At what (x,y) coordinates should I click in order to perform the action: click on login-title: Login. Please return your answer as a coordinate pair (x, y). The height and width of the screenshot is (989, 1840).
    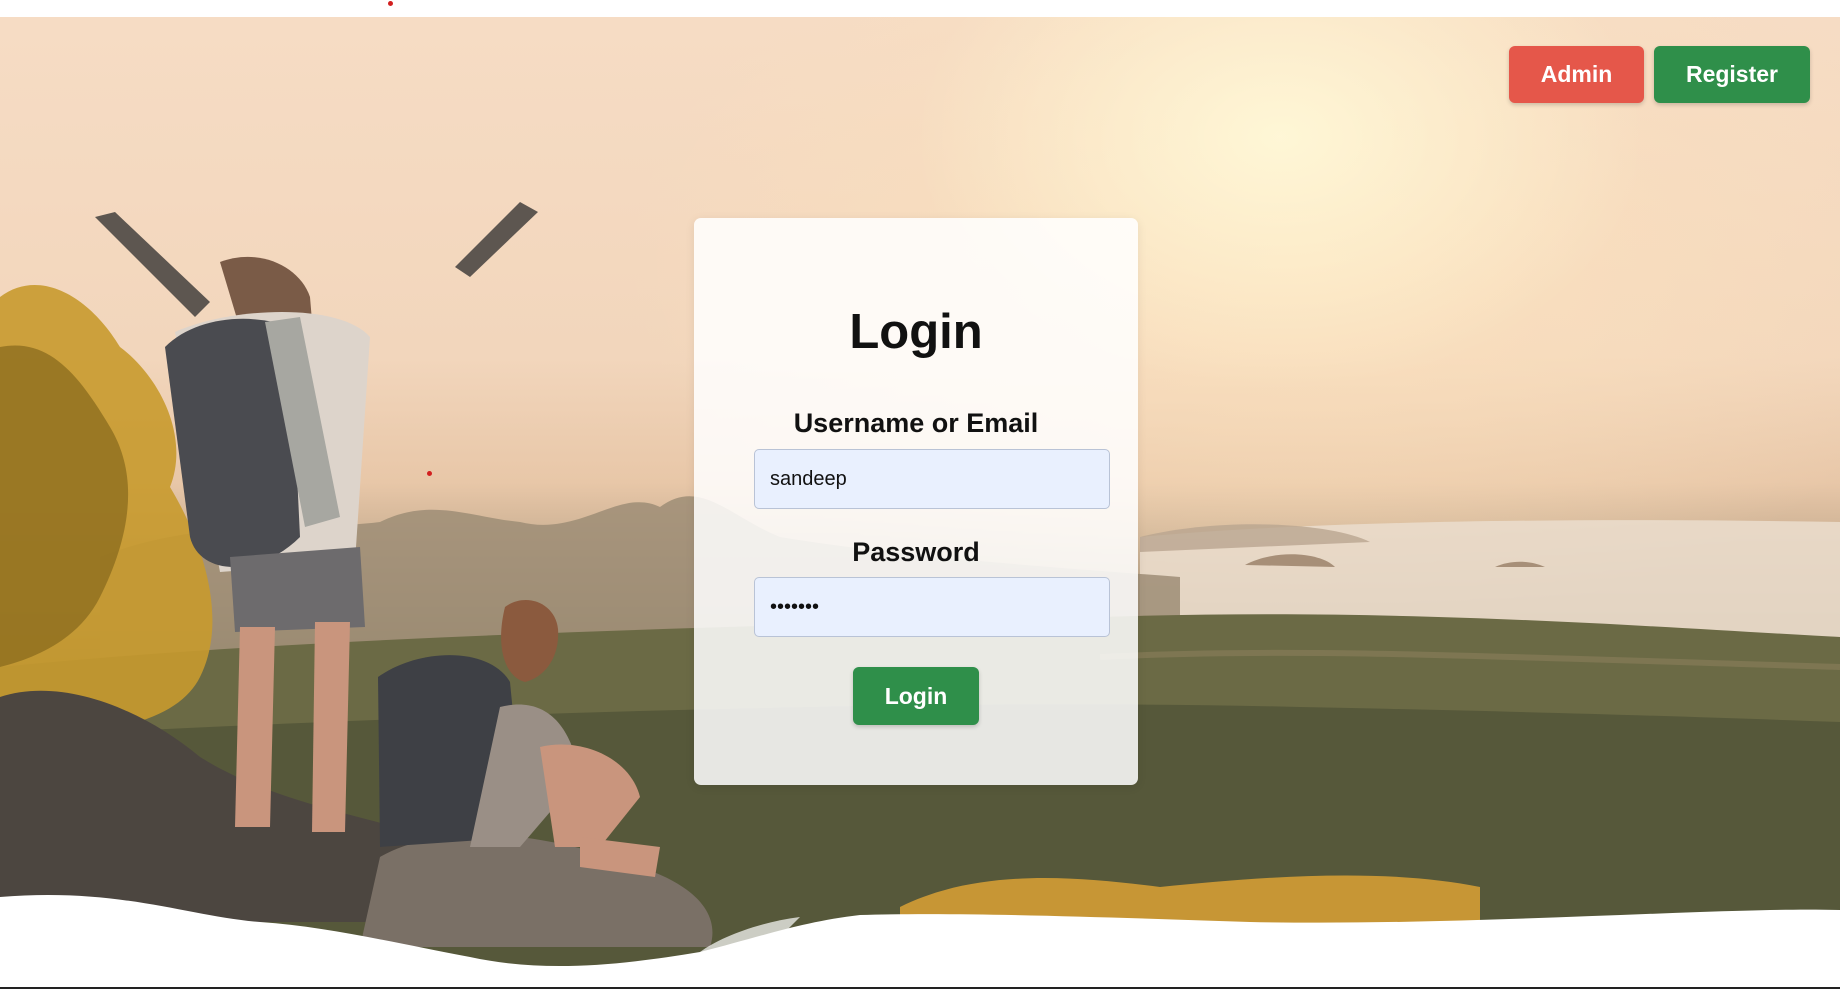
    Looking at the image, I should click on (916, 332).